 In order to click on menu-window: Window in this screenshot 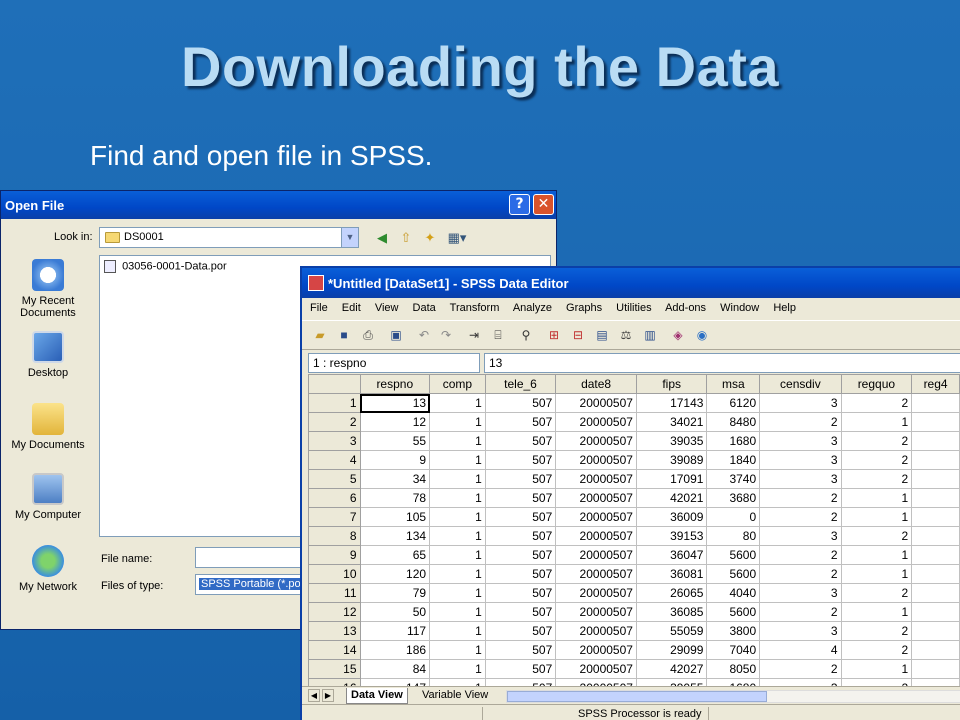, I will do `click(739, 308)`.